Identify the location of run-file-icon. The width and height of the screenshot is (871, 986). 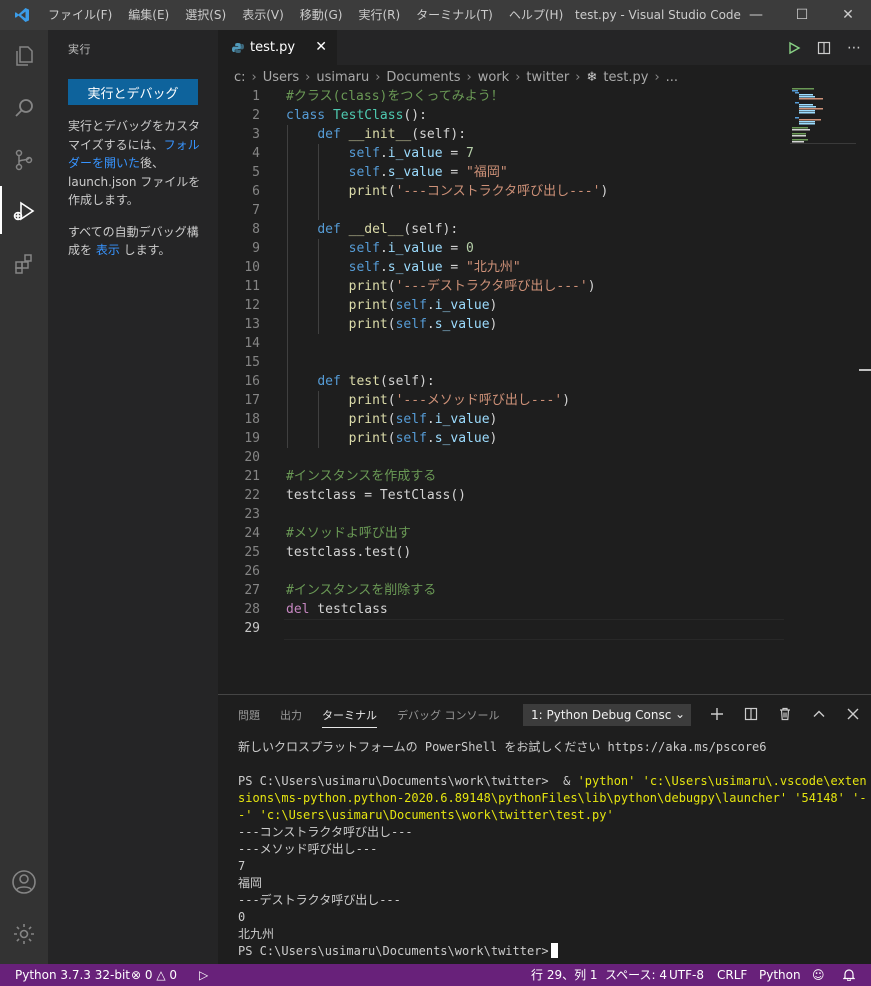
(794, 48).